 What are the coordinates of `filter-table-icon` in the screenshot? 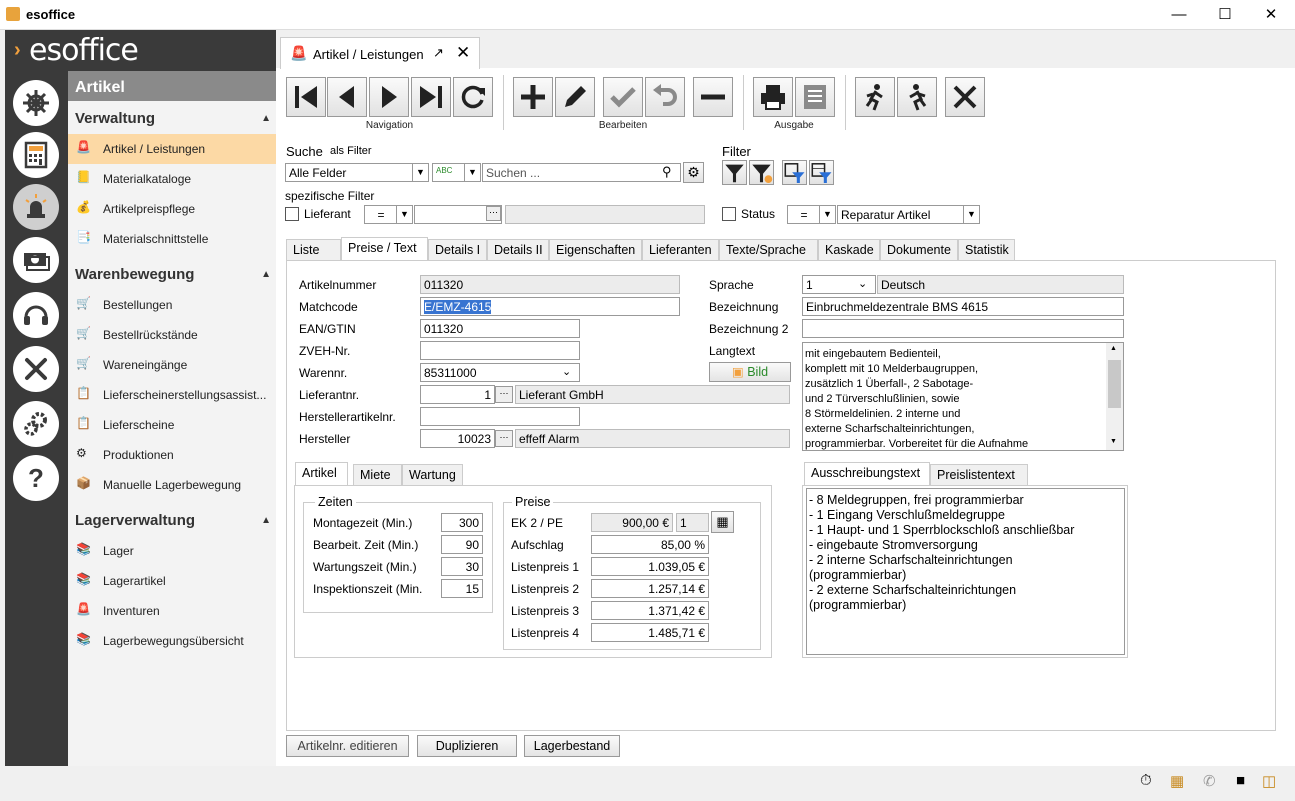 It's located at (821, 172).